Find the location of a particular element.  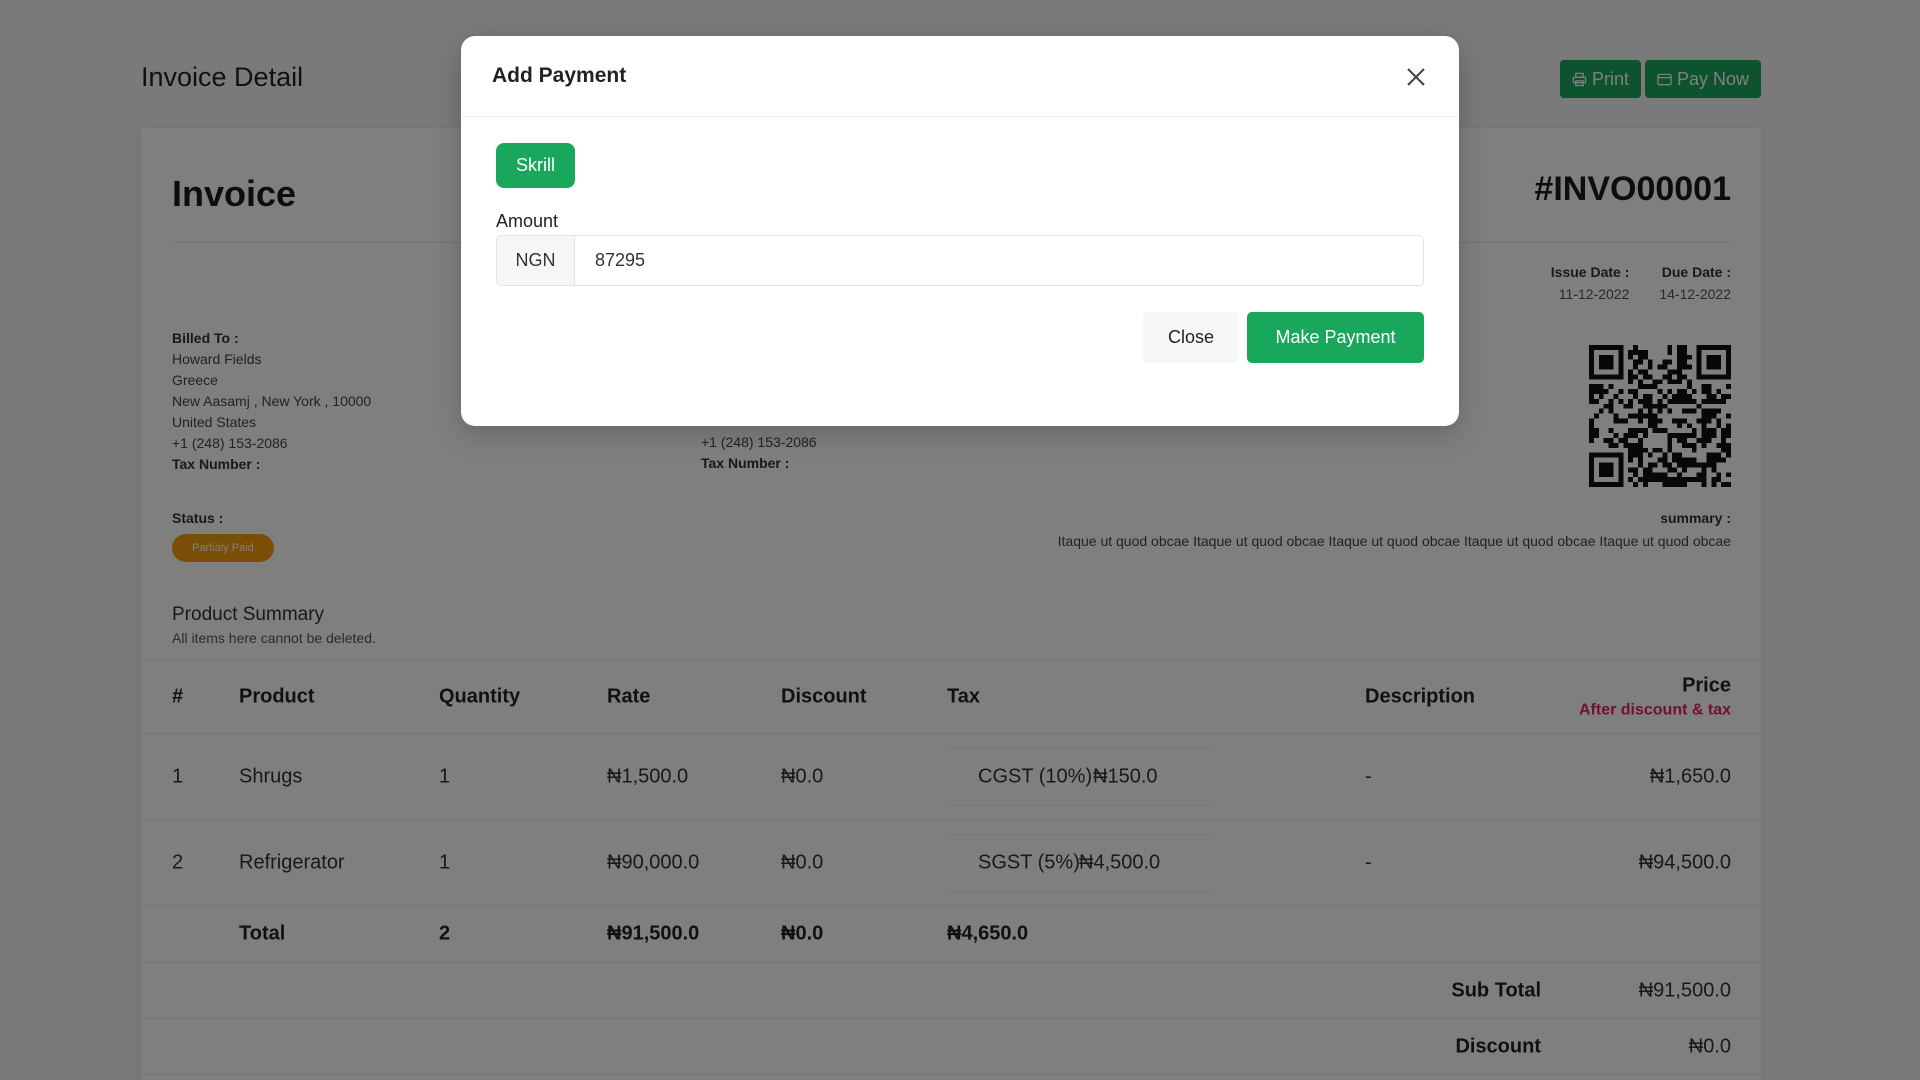

amount-input is located at coordinates (999, 260).